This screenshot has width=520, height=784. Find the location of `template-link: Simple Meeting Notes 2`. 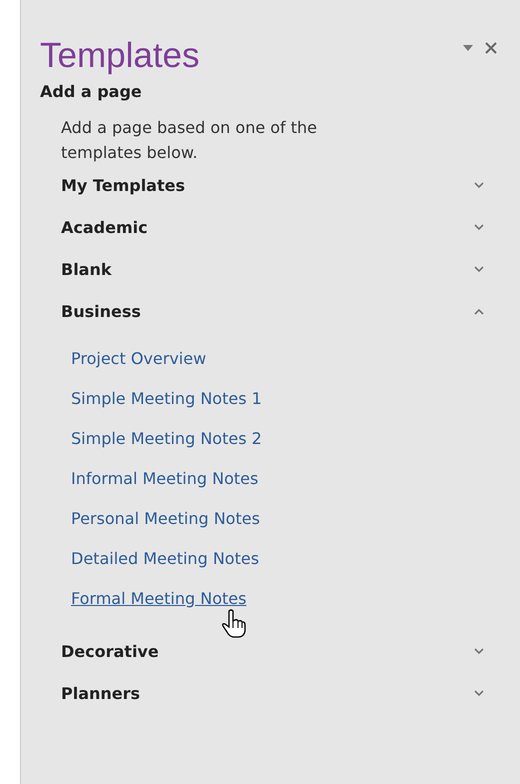

template-link: Simple Meeting Notes 2 is located at coordinates (166, 439).